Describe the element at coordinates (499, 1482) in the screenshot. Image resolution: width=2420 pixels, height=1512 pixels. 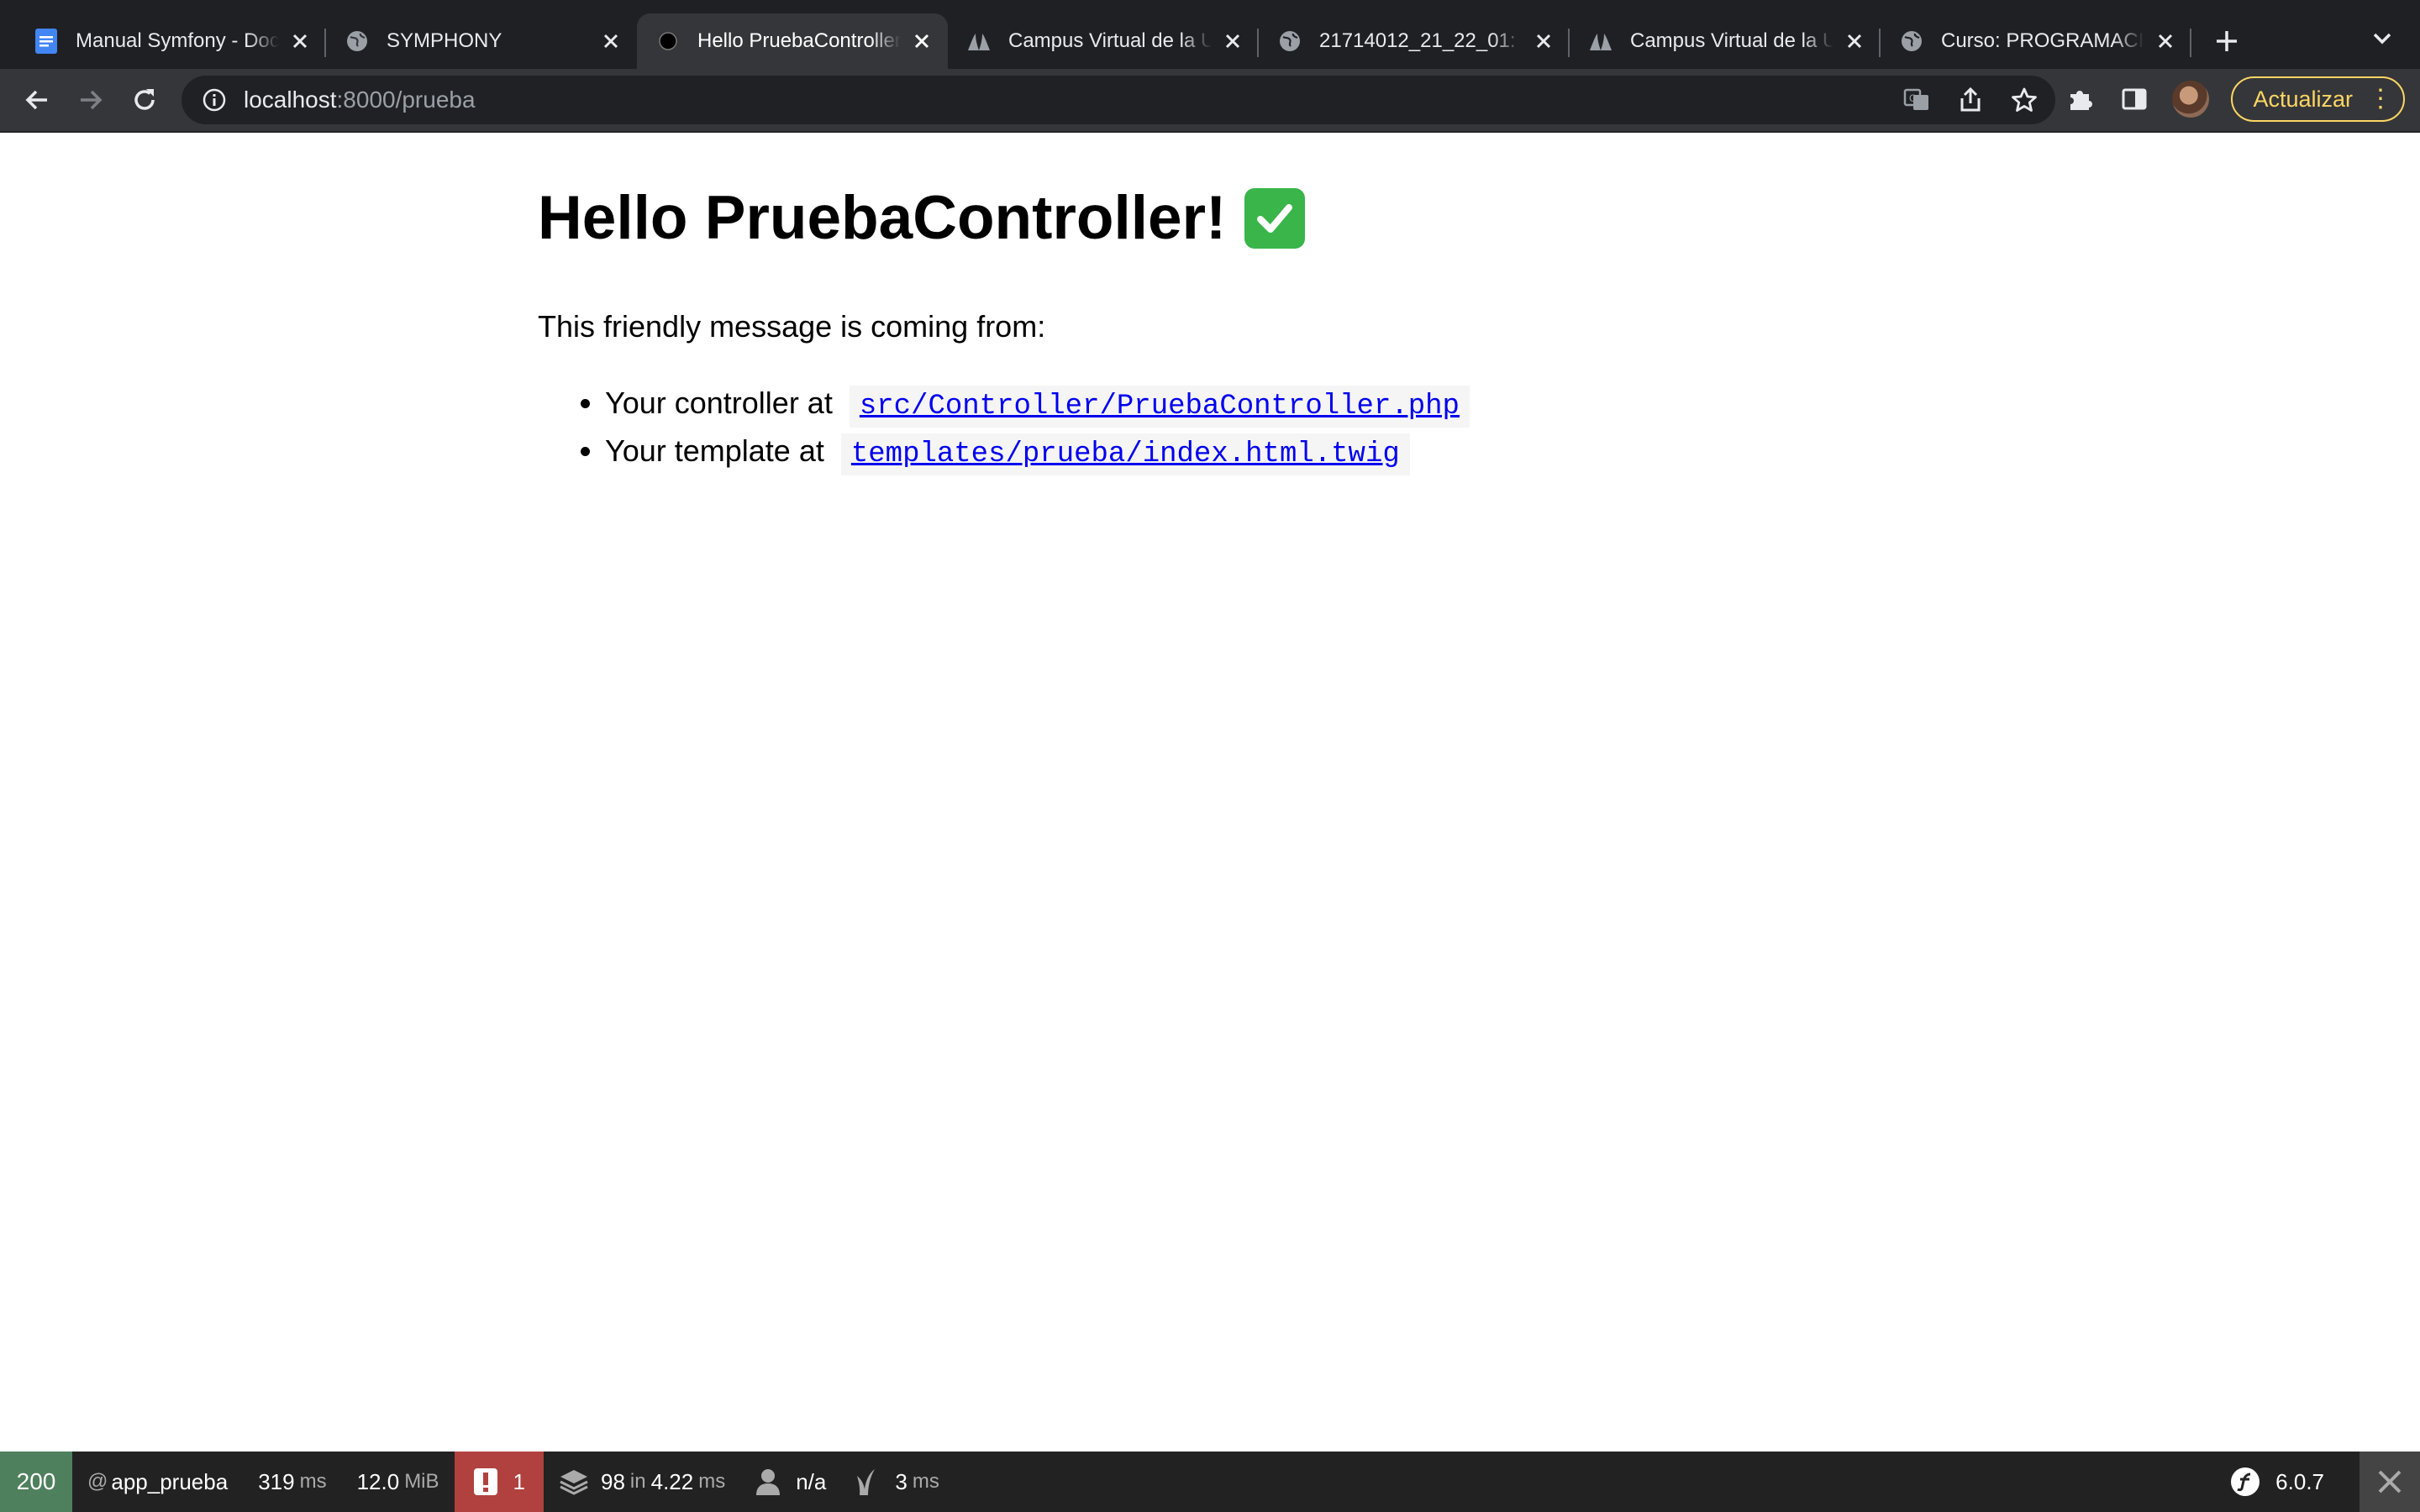
I see `logs-panel: 1` at that location.